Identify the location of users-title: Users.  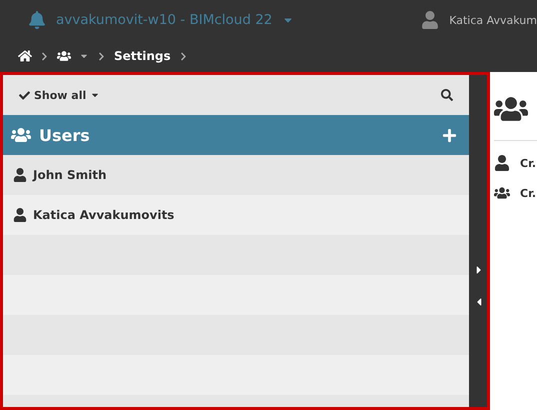
(65, 135).